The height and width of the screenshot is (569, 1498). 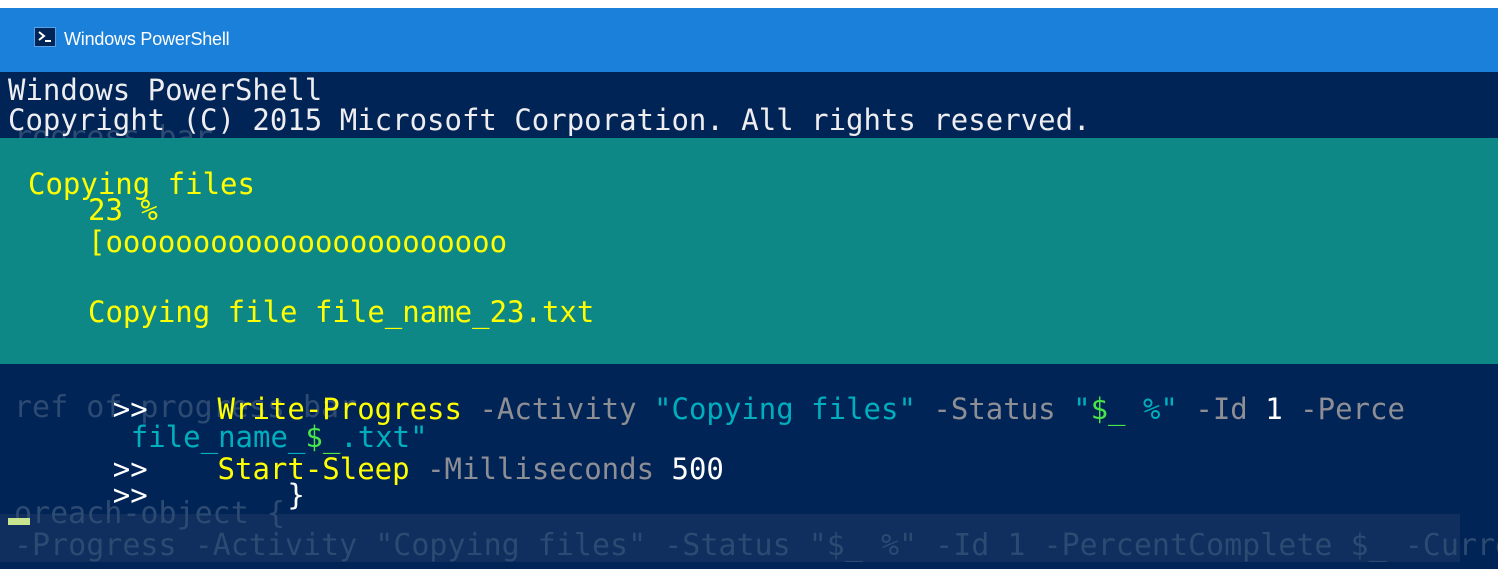 What do you see at coordinates (558, 409) in the screenshot?
I see `parameter: -Activity` at bounding box center [558, 409].